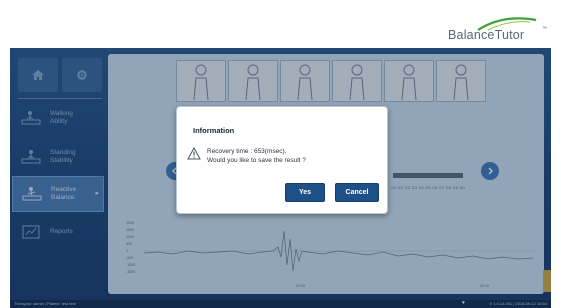 The height and width of the screenshot is (308, 561). Describe the element at coordinates (256, 160) in the screenshot. I see `dialog-message-save-prompt: Would you like to save the result ?` at that location.